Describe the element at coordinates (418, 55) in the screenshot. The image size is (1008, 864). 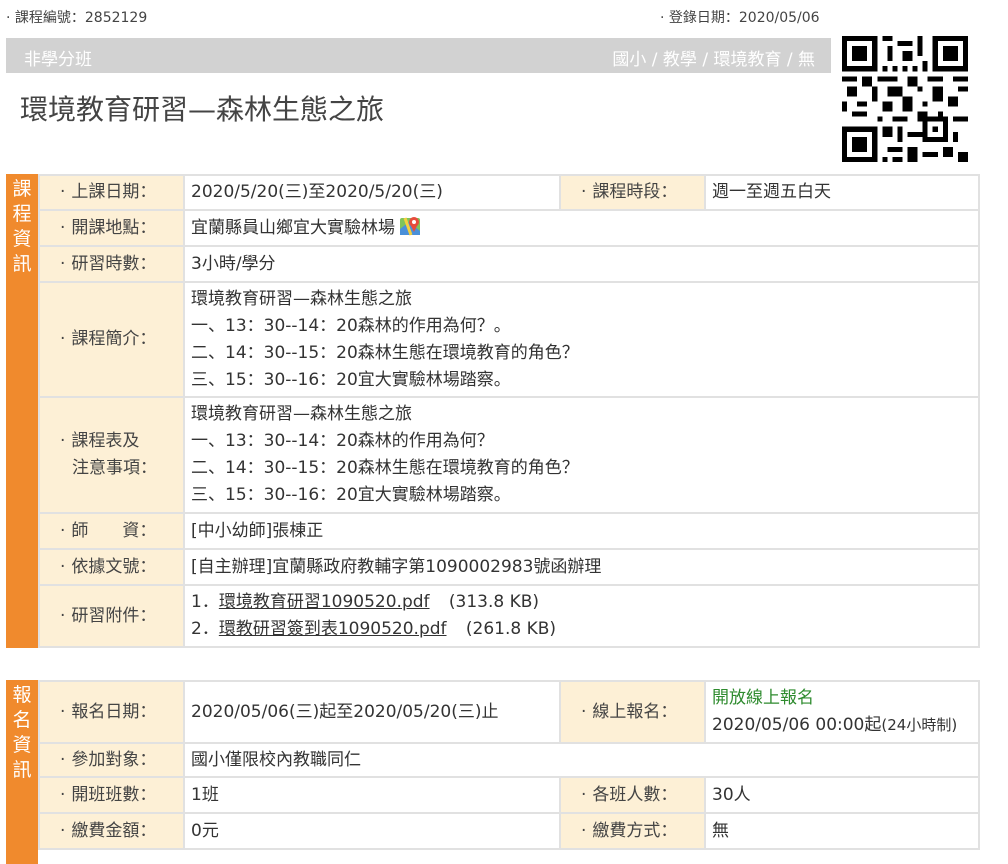
I see `category-bar: 非學分班 國小 / 教學 / 環境教育 / 無` at that location.